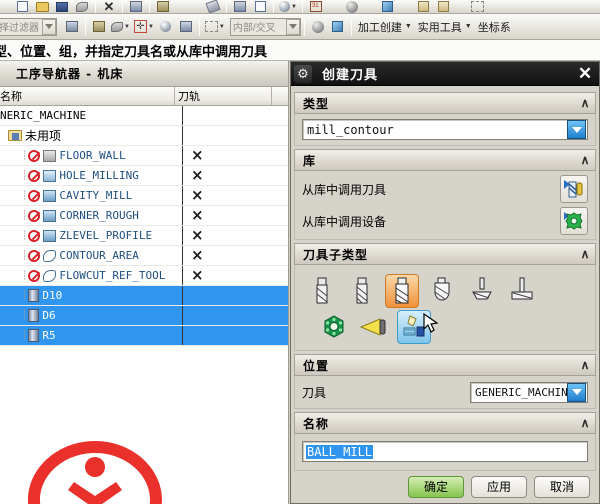  I want to click on tree-row: ┊ R5, so click(144, 336).